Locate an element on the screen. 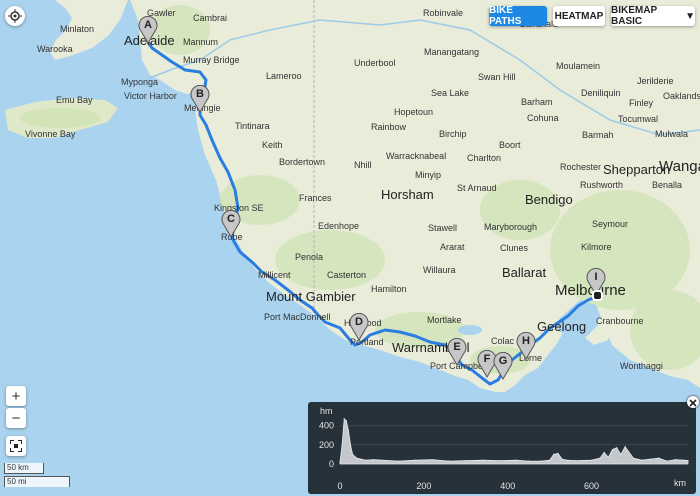 The width and height of the screenshot is (700, 496). place-label-rushworth: Rushworth is located at coordinates (602, 185).